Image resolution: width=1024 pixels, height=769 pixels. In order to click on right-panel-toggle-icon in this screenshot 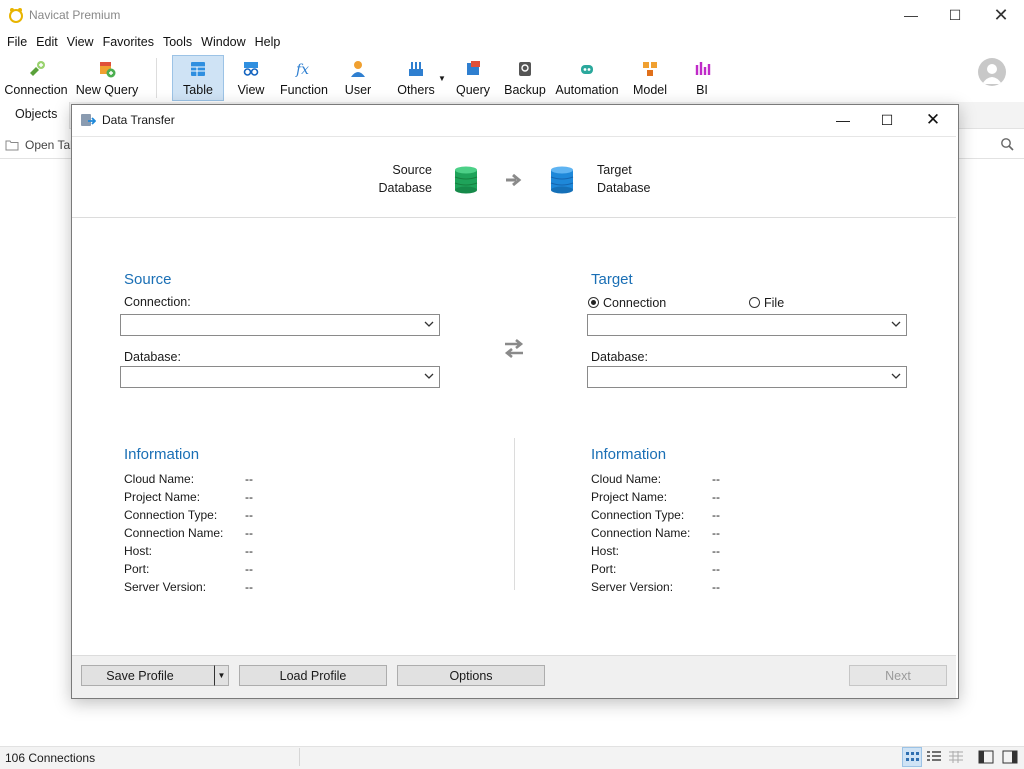, I will do `click(1010, 757)`.